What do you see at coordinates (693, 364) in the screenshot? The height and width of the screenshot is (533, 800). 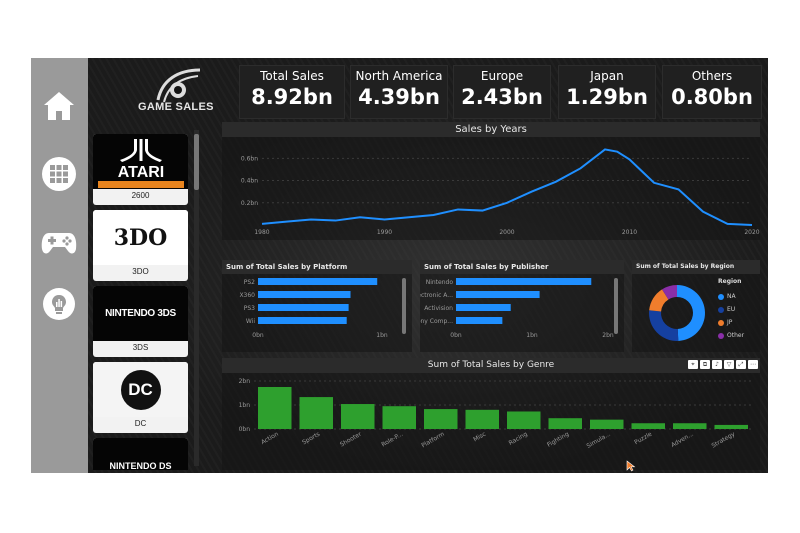 I see `pin-icon: ⌖` at bounding box center [693, 364].